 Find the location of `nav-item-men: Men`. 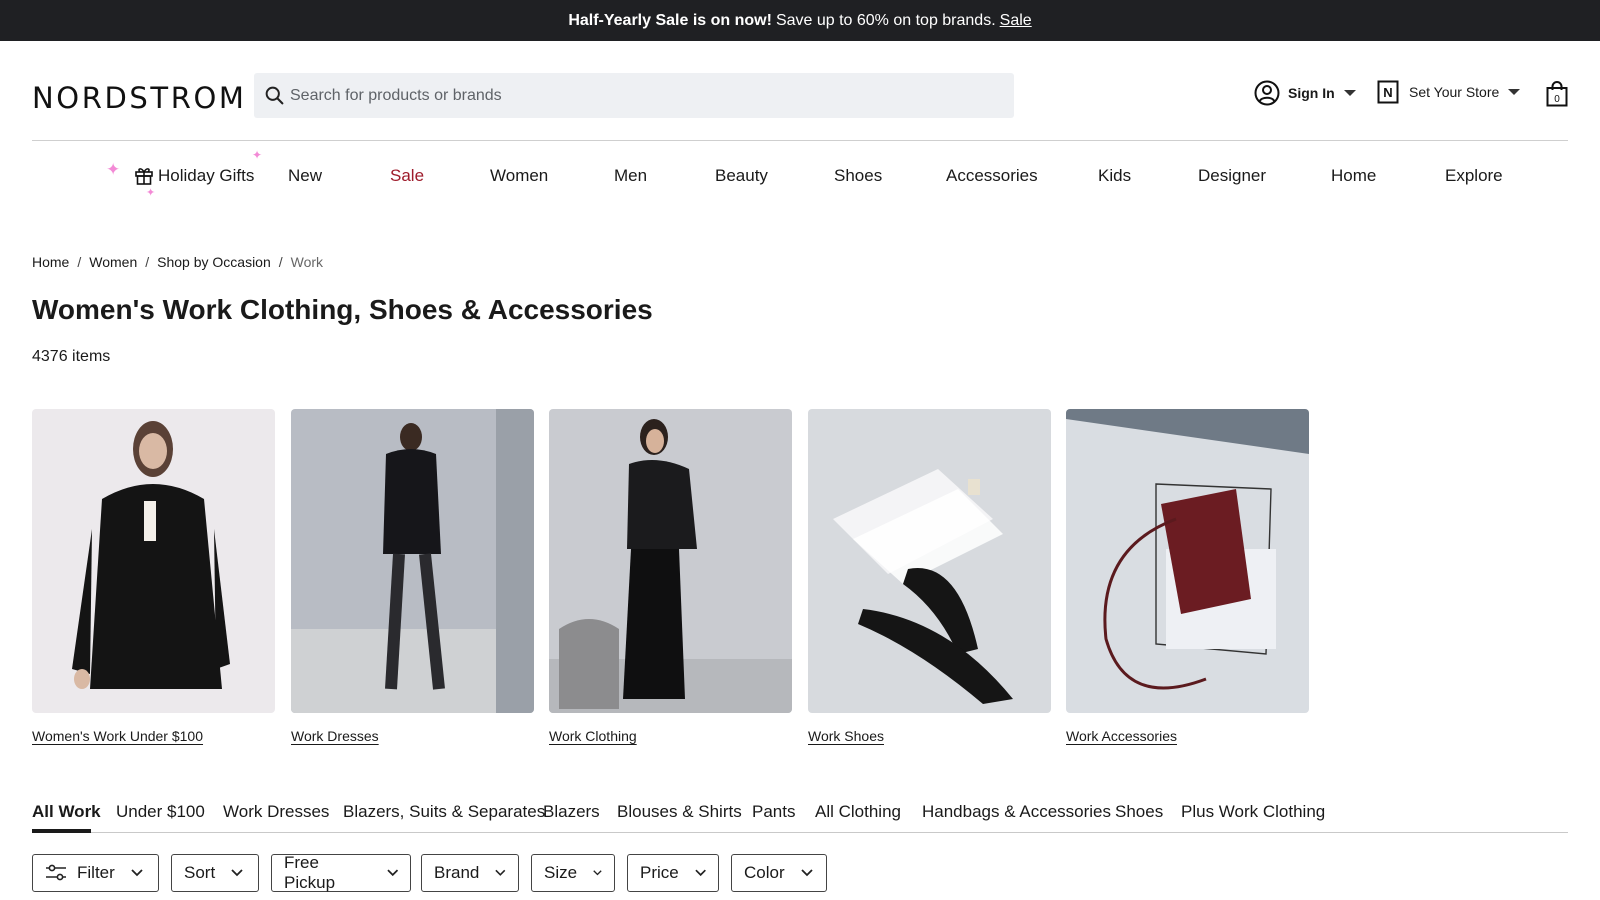

nav-item-men: Men is located at coordinates (630, 176).